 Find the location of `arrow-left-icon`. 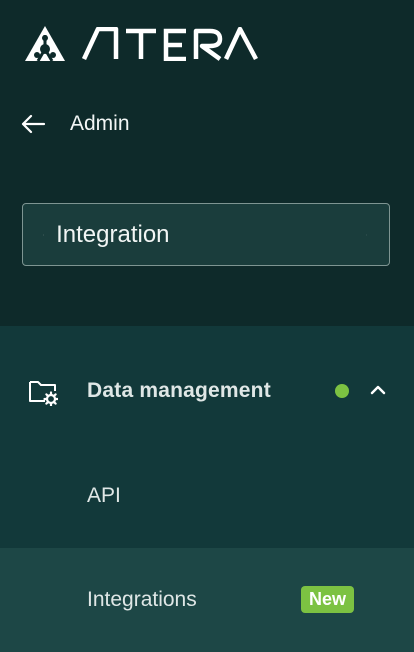

arrow-left-icon is located at coordinates (33, 124).